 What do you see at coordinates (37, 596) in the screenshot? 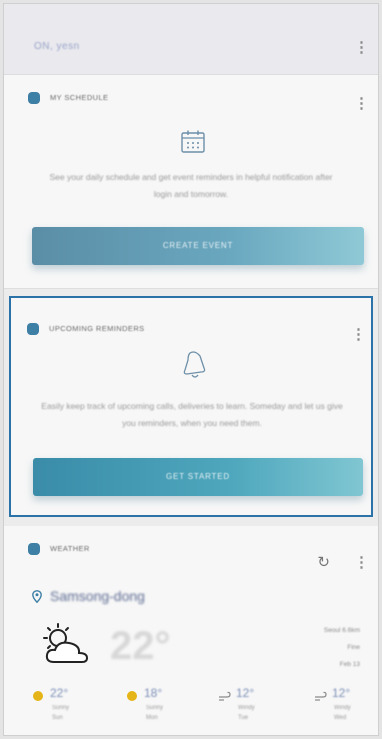
I see `location-pin-icon` at bounding box center [37, 596].